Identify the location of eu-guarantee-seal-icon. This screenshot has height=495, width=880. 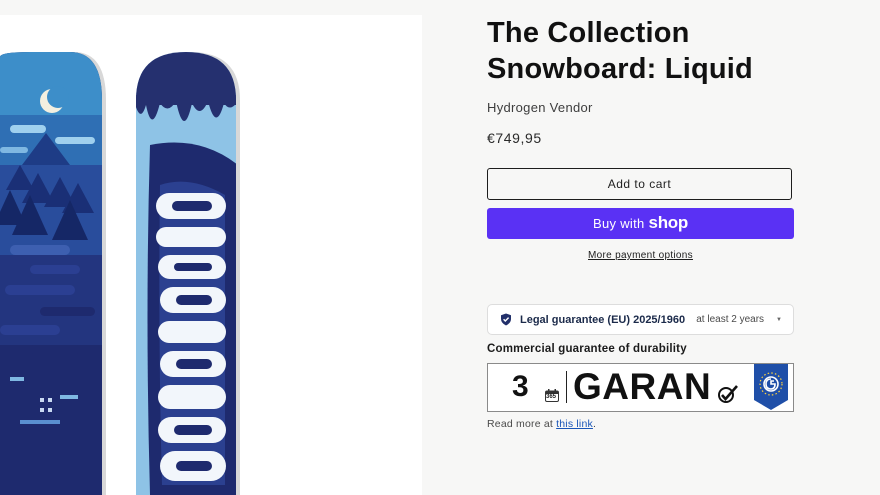
(771, 387).